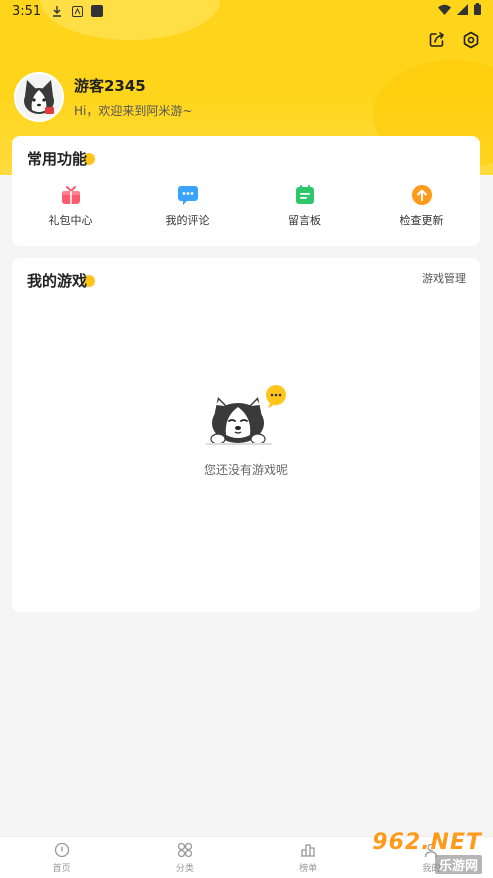 This screenshot has width=493, height=878. What do you see at coordinates (308, 869) in the screenshot?
I see `tab-label: 榜单` at bounding box center [308, 869].